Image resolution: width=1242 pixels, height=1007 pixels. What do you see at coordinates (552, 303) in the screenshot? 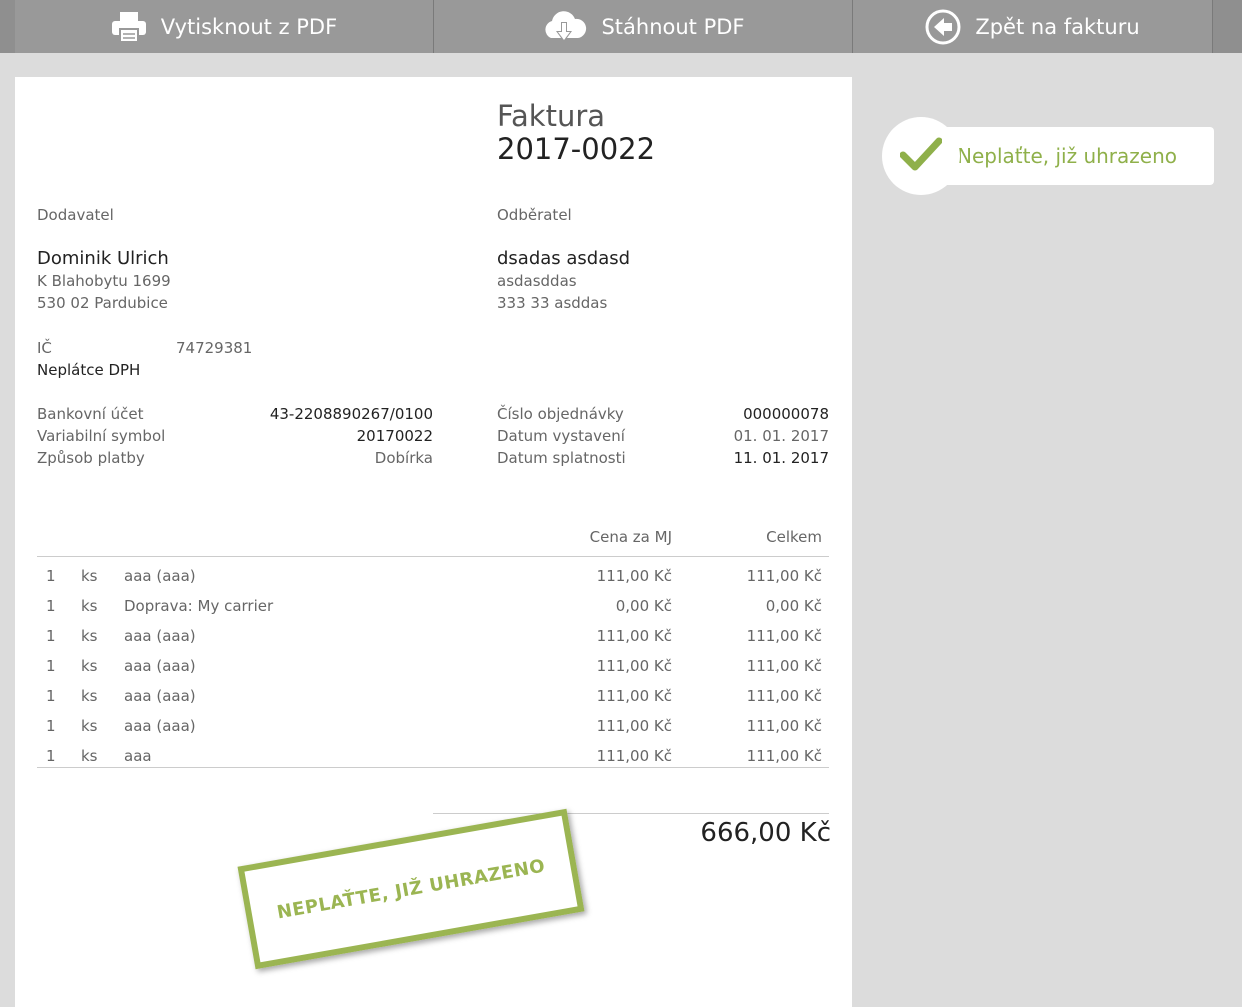
I see `customer-city: 333 33 asddas` at bounding box center [552, 303].